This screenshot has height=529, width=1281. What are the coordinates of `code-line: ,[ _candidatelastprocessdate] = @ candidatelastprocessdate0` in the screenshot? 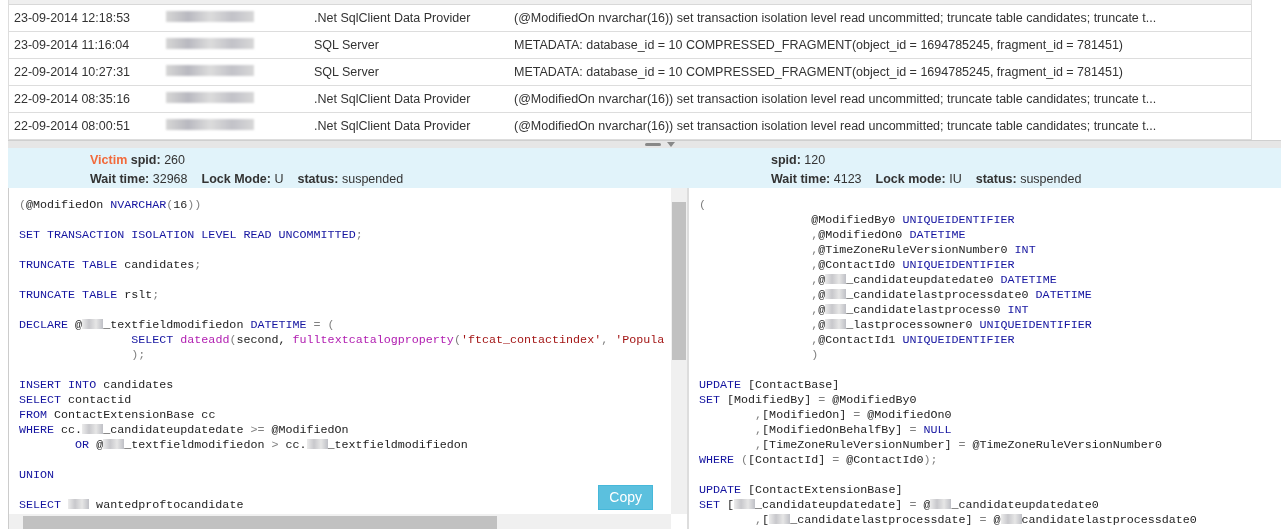 It's located at (975, 520).